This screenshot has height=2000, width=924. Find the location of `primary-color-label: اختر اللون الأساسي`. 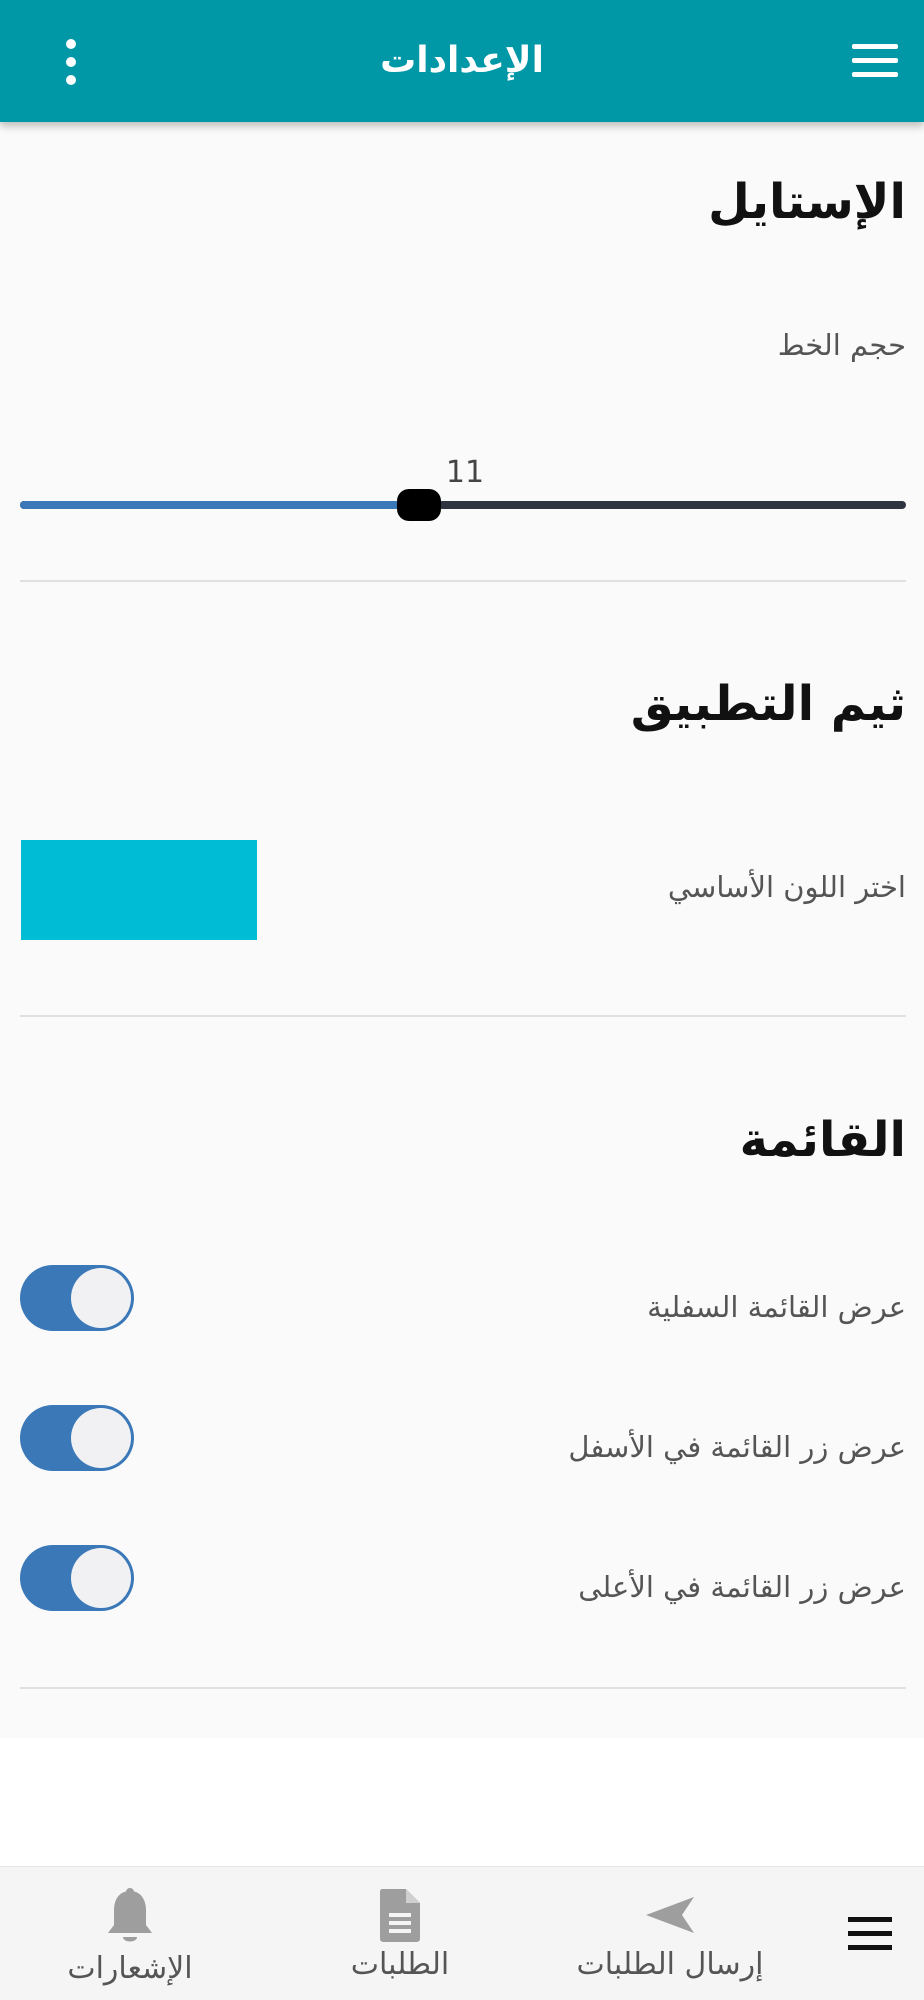

primary-color-label: اختر اللون الأساسي is located at coordinates (786, 887).